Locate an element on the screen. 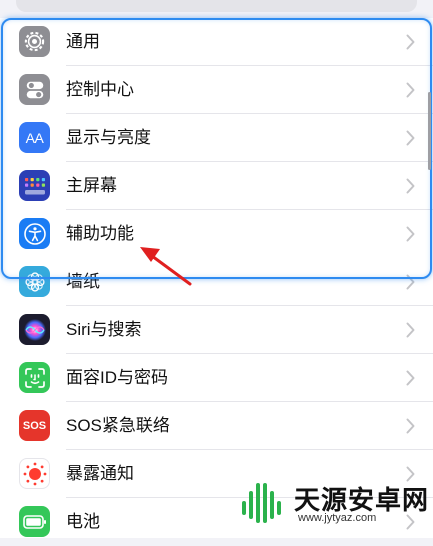  settings-row-siri-search: Siri与搜索 is located at coordinates (216, 330).